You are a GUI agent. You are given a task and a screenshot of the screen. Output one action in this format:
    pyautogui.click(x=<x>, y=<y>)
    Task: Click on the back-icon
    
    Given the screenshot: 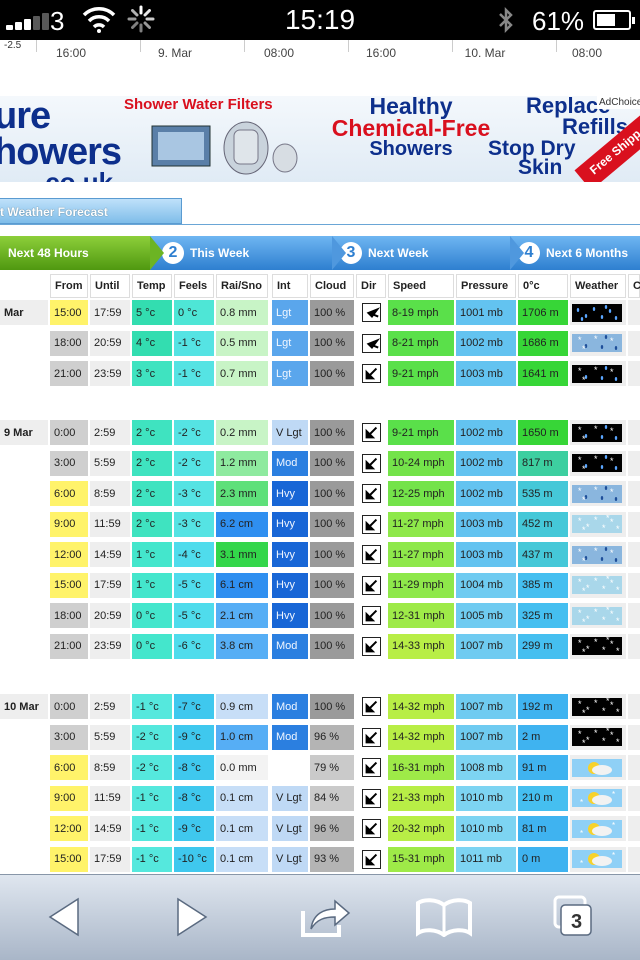 What is the action you would take?
    pyautogui.click(x=64, y=917)
    